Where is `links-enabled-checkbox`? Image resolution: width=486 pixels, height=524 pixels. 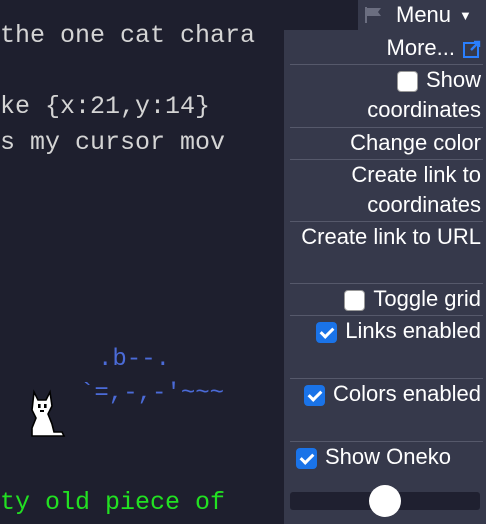 links-enabled-checkbox is located at coordinates (327, 332).